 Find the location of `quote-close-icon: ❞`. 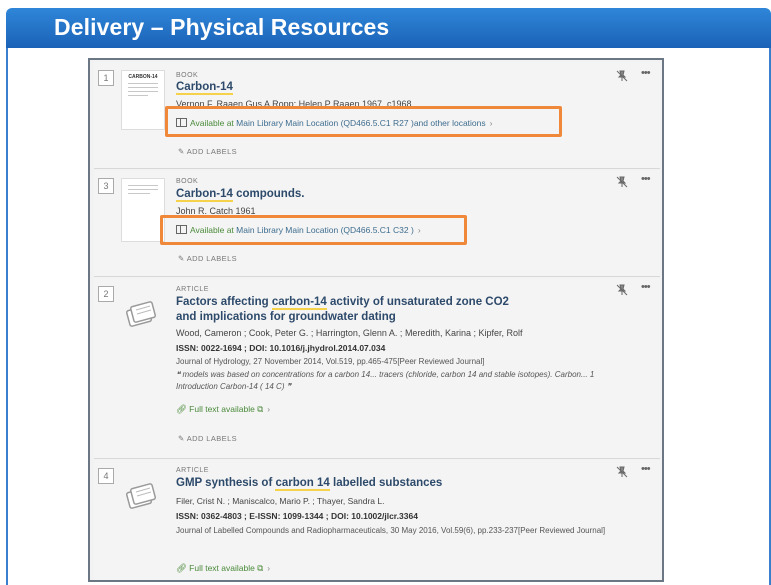

quote-close-icon: ❞ is located at coordinates (288, 386).